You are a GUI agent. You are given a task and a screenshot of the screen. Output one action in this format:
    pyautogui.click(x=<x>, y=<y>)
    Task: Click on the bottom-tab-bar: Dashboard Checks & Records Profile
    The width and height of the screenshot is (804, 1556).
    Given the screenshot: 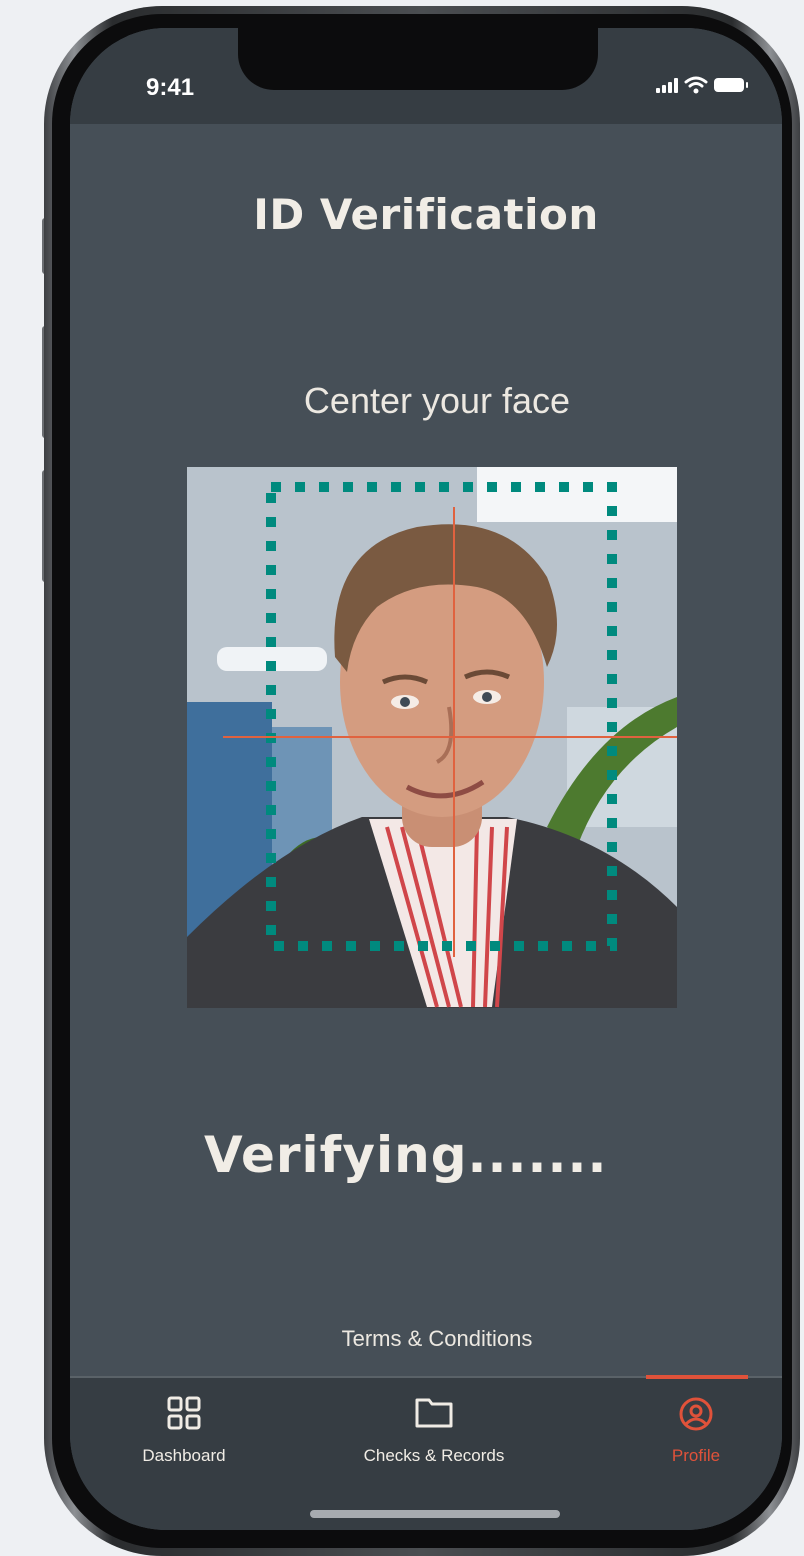 What is the action you would take?
    pyautogui.click(x=426, y=1452)
    